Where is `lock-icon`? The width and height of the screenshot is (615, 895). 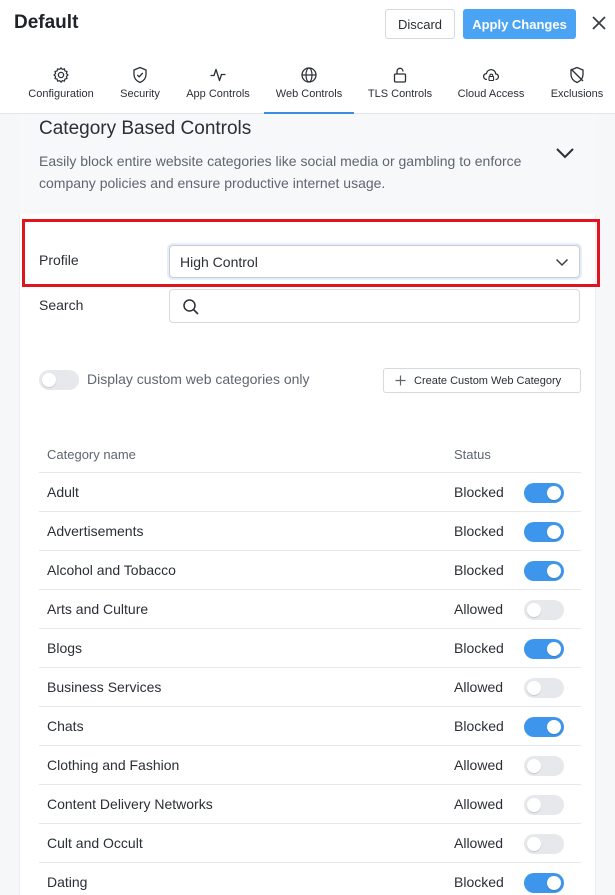 lock-icon is located at coordinates (400, 75).